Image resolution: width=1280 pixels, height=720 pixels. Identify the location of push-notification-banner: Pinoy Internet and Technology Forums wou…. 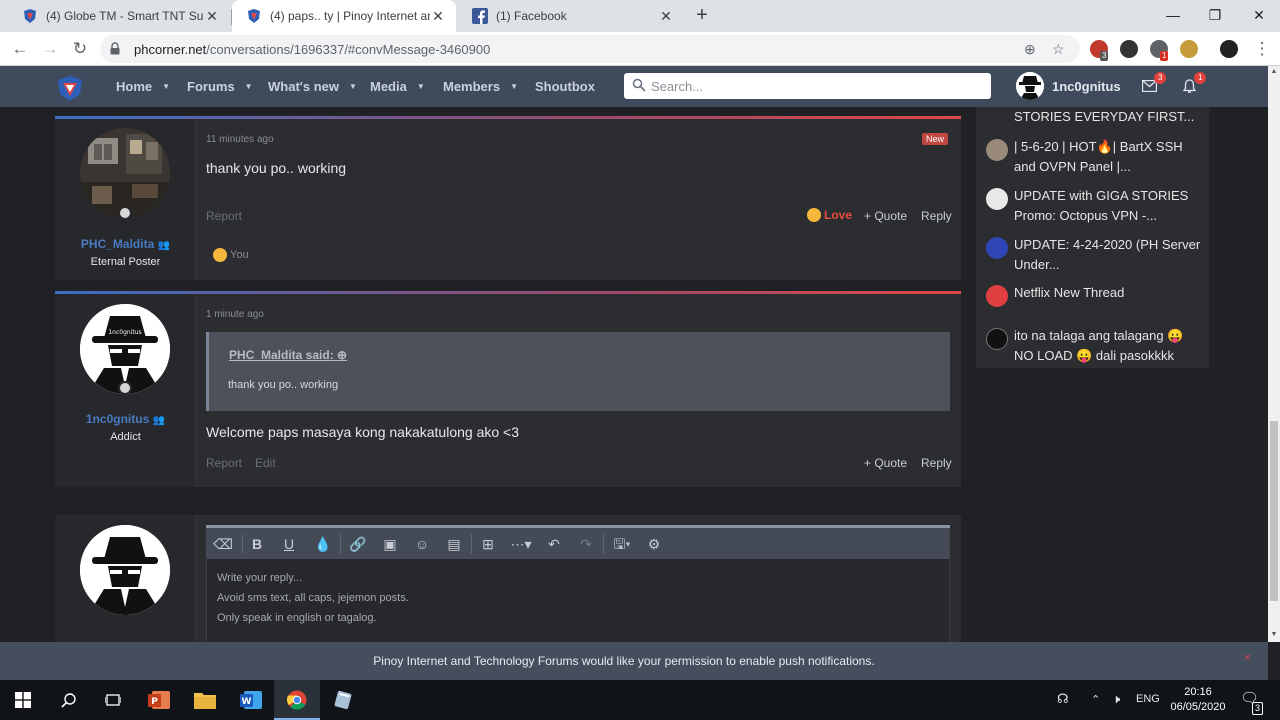
(634, 661).